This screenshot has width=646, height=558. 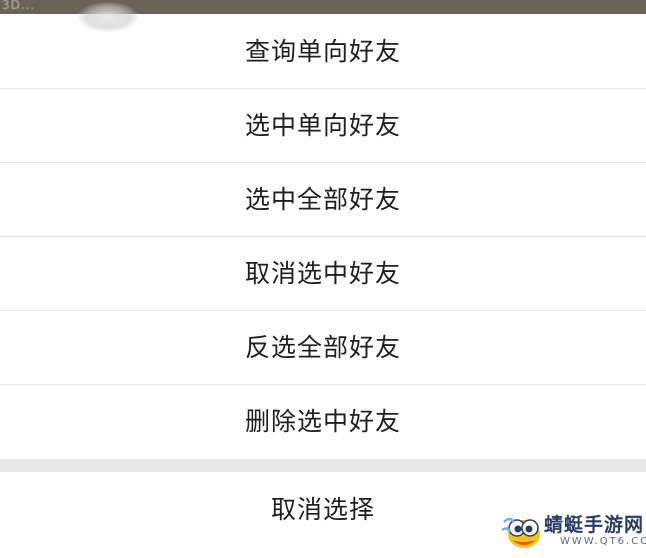 What do you see at coordinates (323, 126) in the screenshot?
I see `select-one-way-friends-button: 选中单向好友` at bounding box center [323, 126].